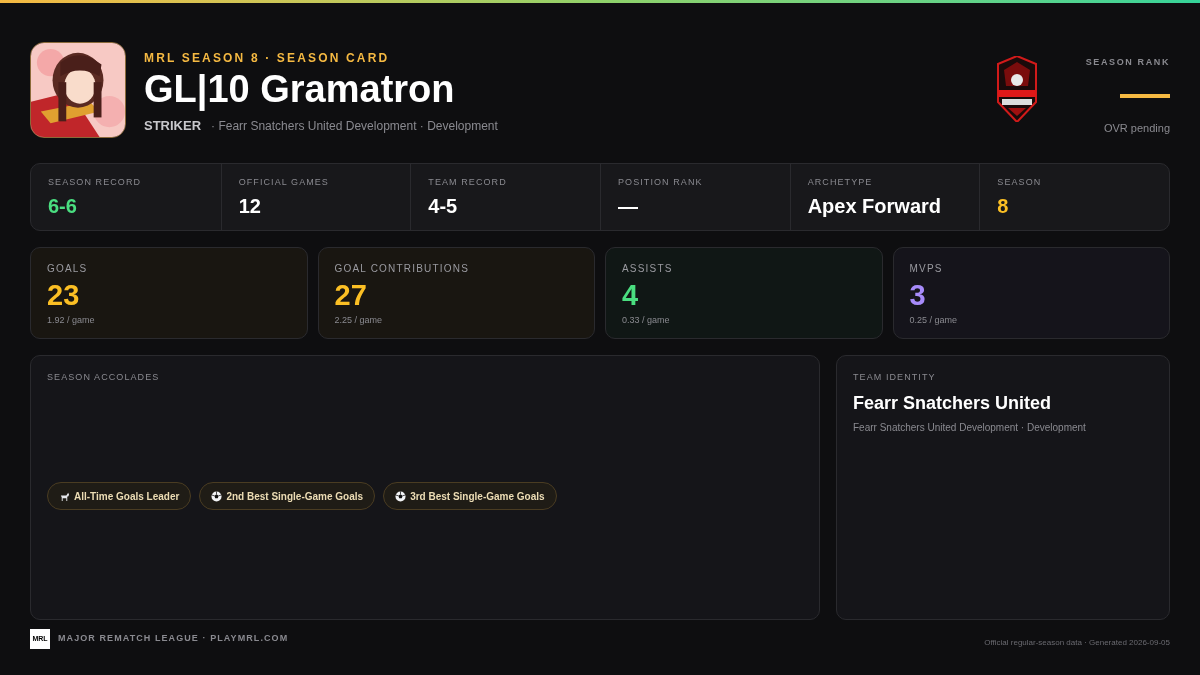  Describe the element at coordinates (1077, 643) in the screenshot. I see `footer-note: Official regular-season data · Generated 2026-09-05` at that location.